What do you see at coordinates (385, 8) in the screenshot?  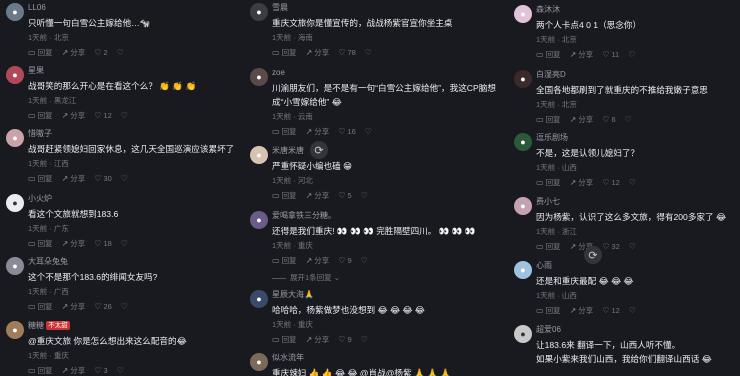 I see `comment-username: 雪晨` at bounding box center [385, 8].